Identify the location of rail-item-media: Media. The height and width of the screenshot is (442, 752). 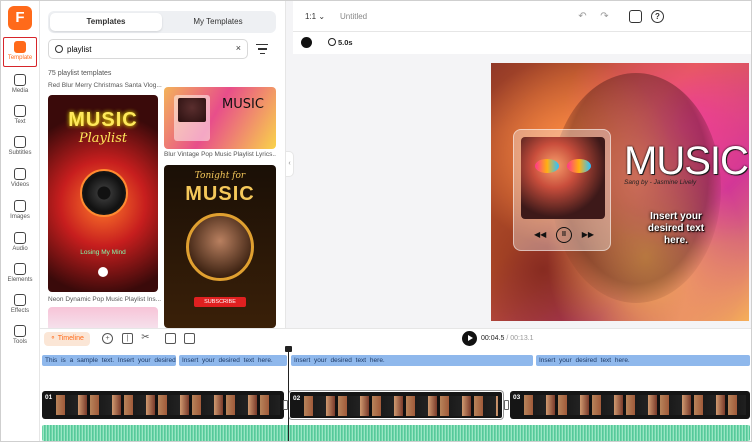
(20, 86).